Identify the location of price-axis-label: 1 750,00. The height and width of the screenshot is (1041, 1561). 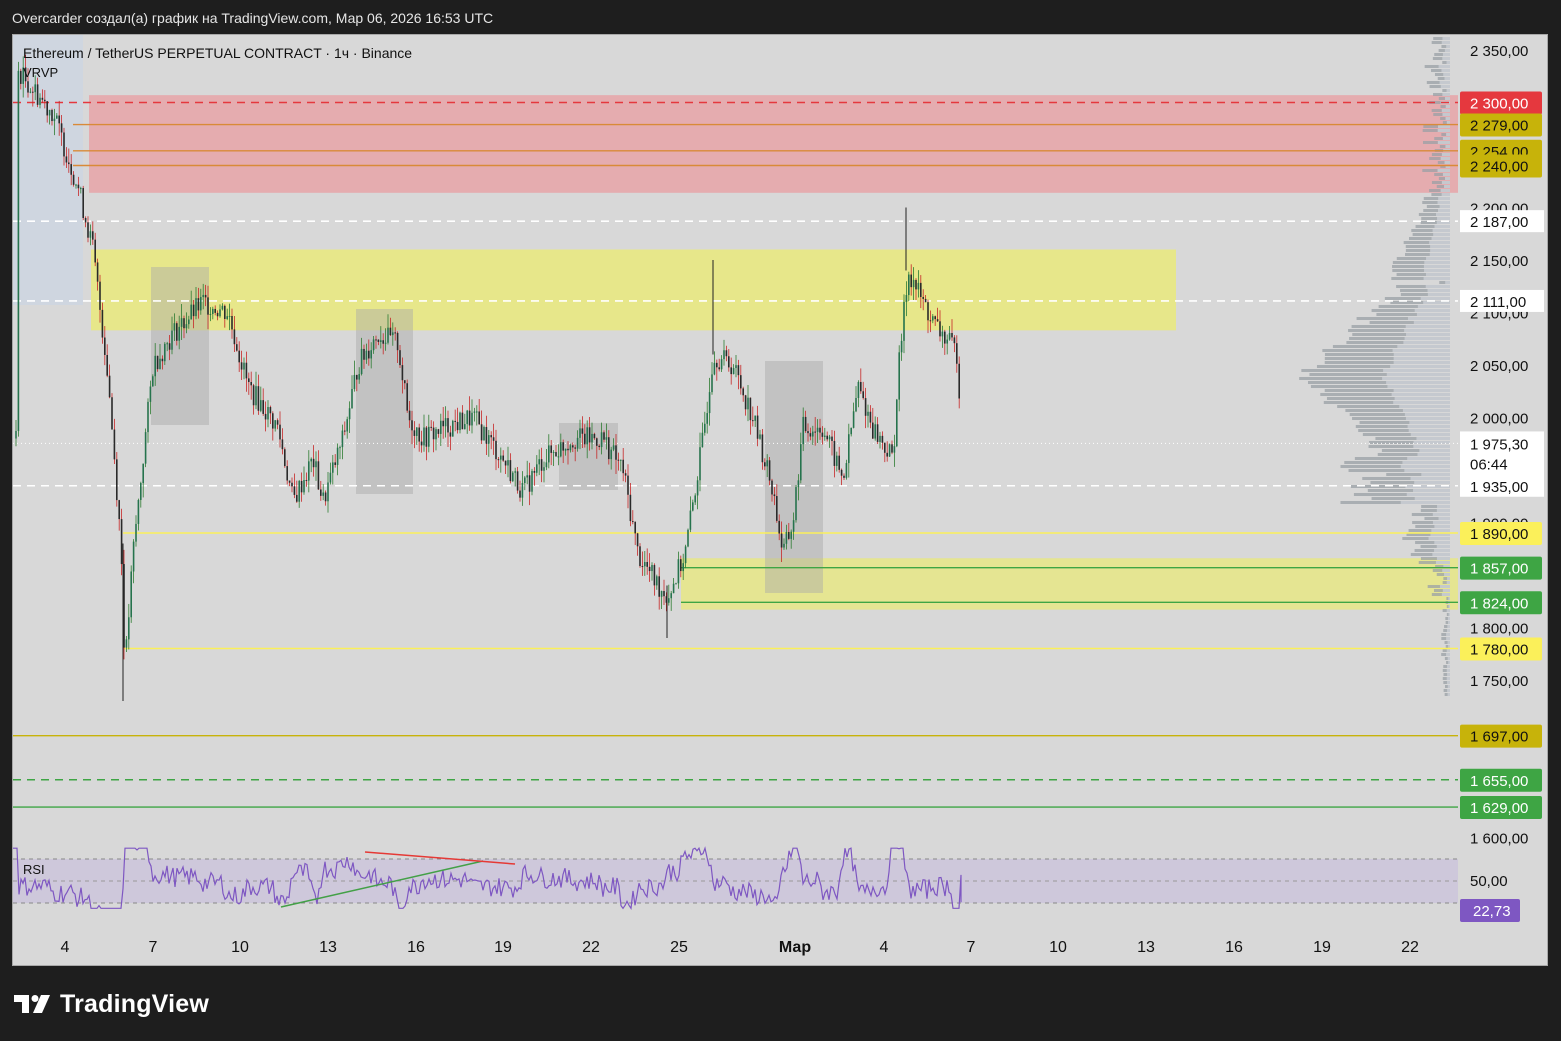
(1499, 681).